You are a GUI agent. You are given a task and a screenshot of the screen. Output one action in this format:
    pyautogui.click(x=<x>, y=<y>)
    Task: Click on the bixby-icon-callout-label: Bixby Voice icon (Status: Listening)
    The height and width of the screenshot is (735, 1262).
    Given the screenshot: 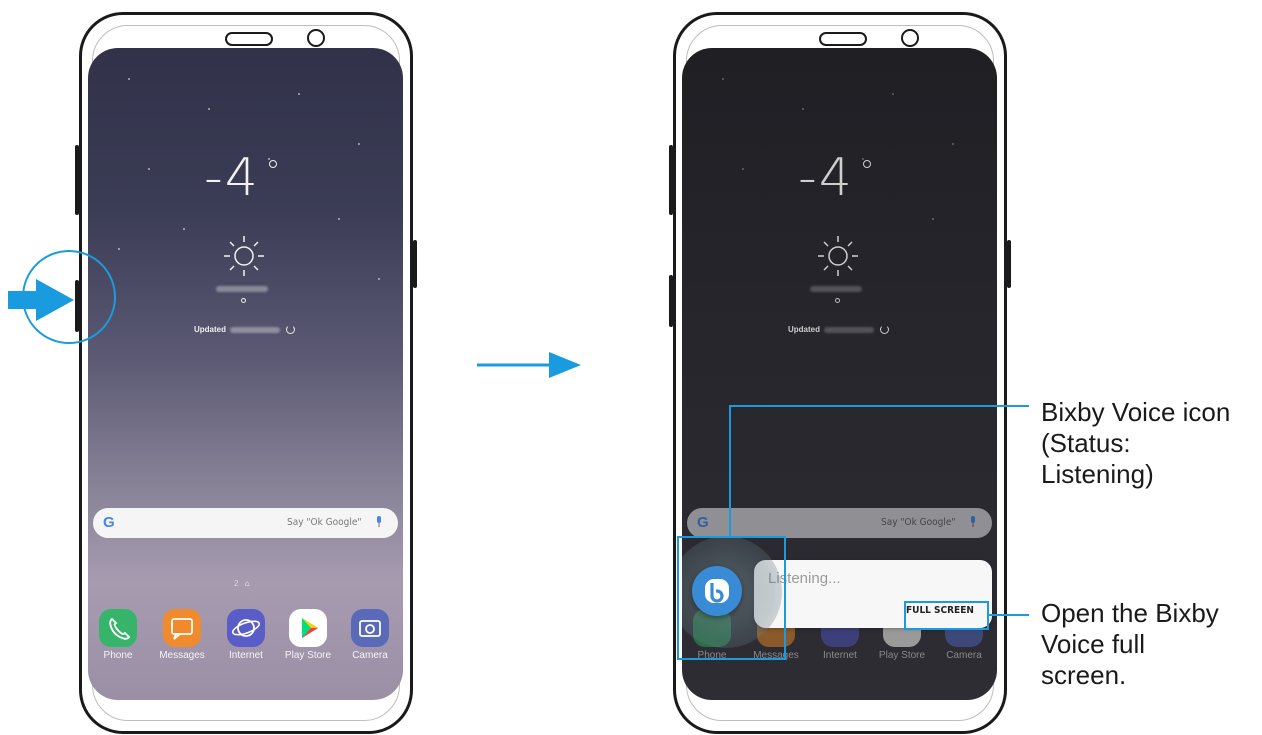 What is the action you would take?
    pyautogui.click(x=1136, y=443)
    